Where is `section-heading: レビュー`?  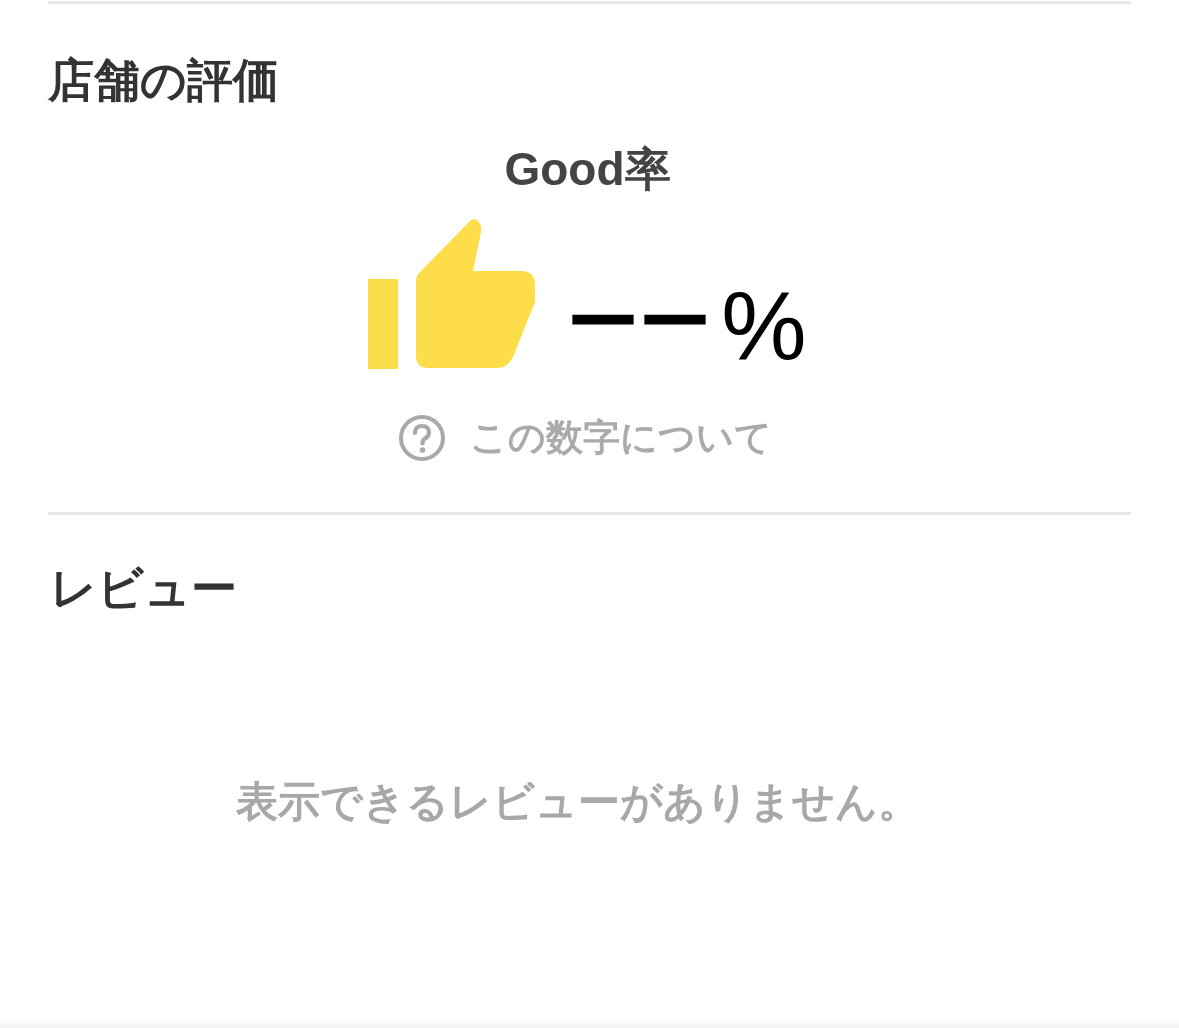 section-heading: レビュー is located at coordinates (143, 588).